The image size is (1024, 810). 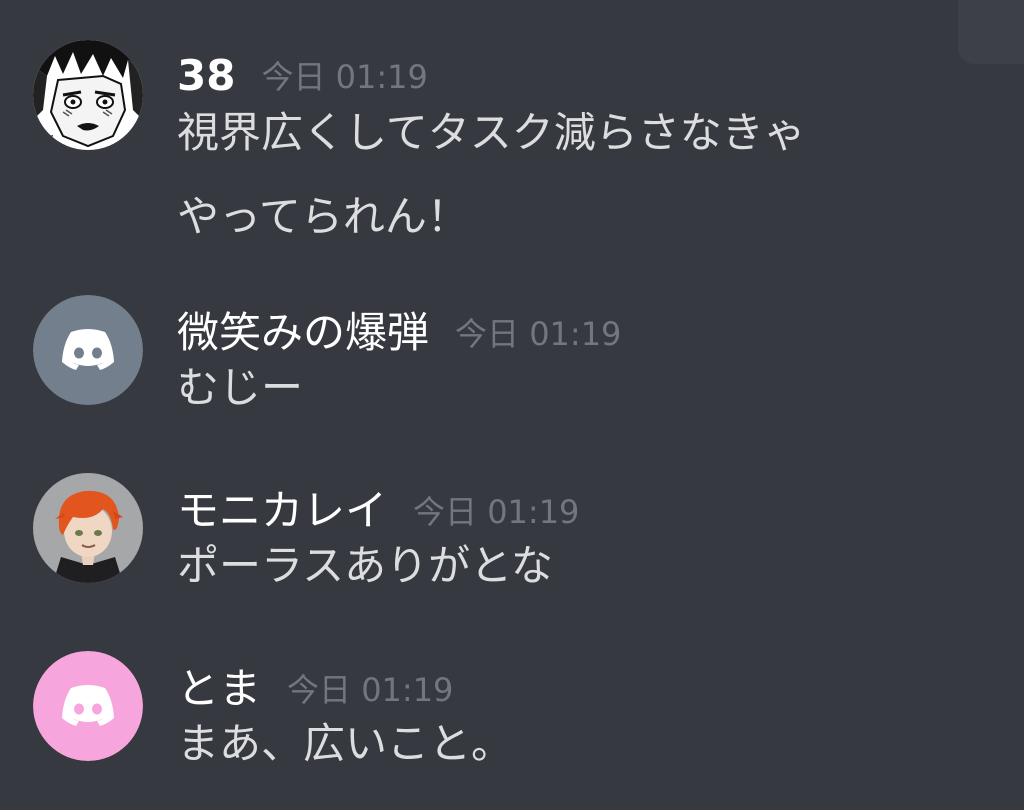 What do you see at coordinates (365, 565) in the screenshot?
I see `message-text: ポーラスありがとな` at bounding box center [365, 565].